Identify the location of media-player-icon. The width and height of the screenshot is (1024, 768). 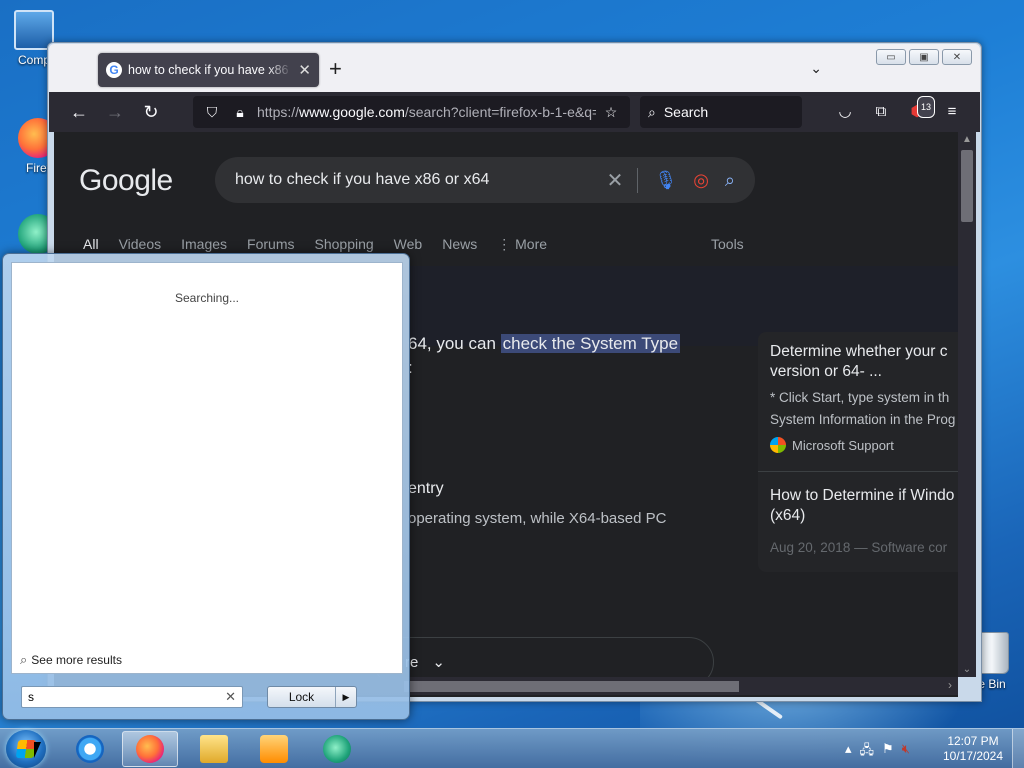
(274, 749).